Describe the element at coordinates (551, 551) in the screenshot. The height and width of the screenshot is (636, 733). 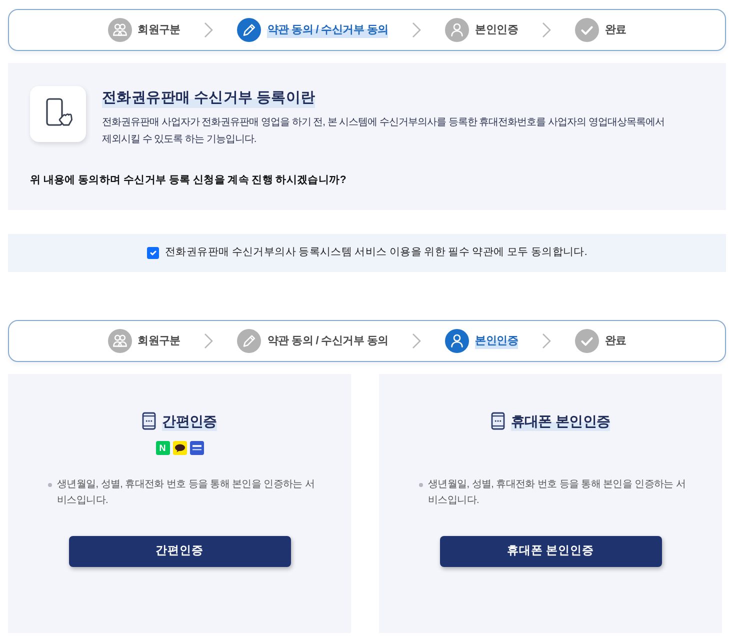
I see `verify-button: 휴대폰 본인인증` at that location.